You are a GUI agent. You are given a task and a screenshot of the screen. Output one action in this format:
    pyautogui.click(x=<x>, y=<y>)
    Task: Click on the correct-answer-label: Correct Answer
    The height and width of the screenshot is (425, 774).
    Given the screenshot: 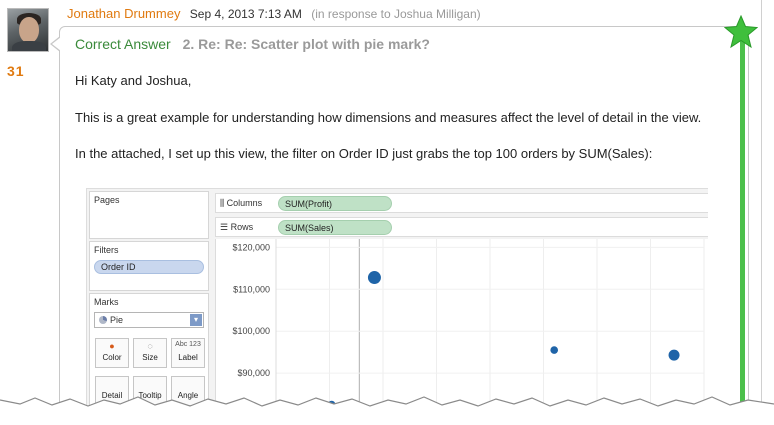 What is the action you would take?
    pyautogui.click(x=123, y=44)
    